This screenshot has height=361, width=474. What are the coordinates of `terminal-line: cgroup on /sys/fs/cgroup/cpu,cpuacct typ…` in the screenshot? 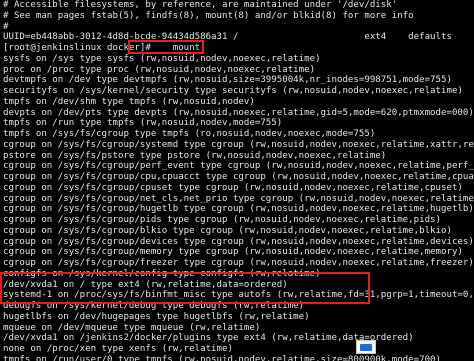 It's located at (238, 177).